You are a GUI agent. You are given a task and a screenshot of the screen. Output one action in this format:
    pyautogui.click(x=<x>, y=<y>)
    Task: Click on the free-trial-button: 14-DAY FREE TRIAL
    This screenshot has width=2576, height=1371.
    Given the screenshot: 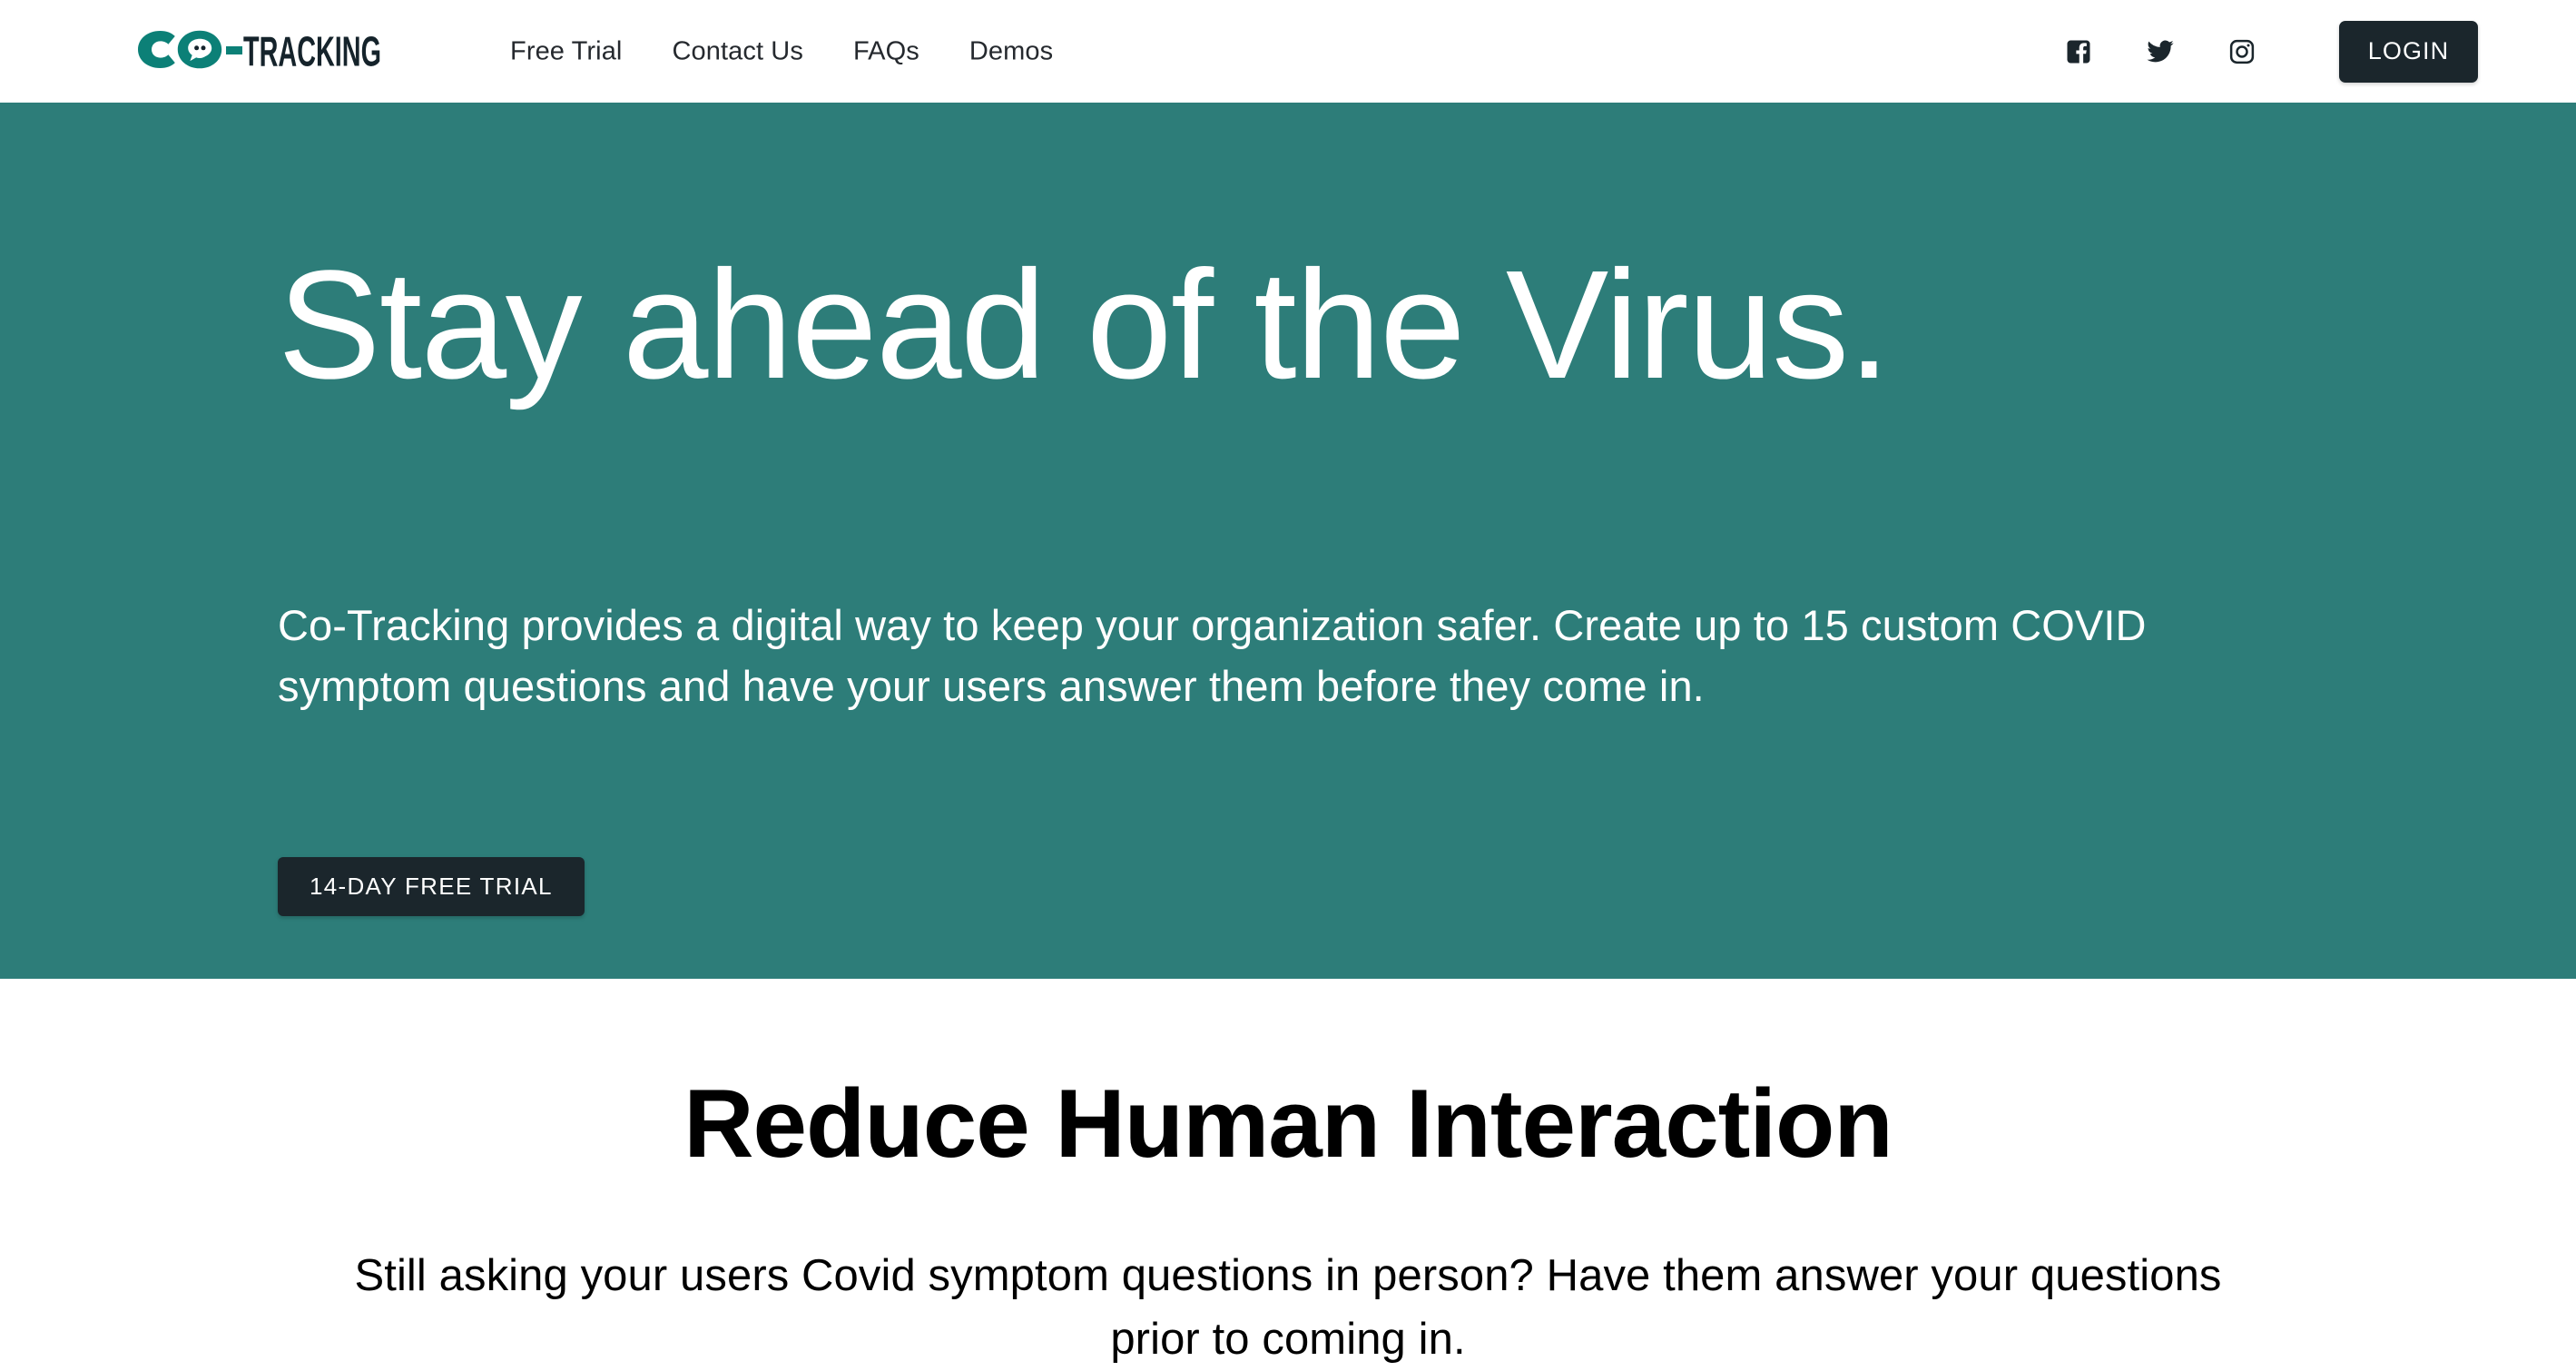 What is the action you would take?
    pyautogui.click(x=431, y=887)
    